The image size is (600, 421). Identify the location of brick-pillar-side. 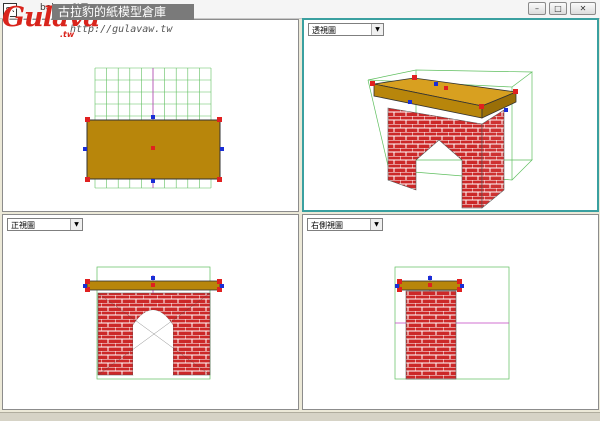
(431, 335).